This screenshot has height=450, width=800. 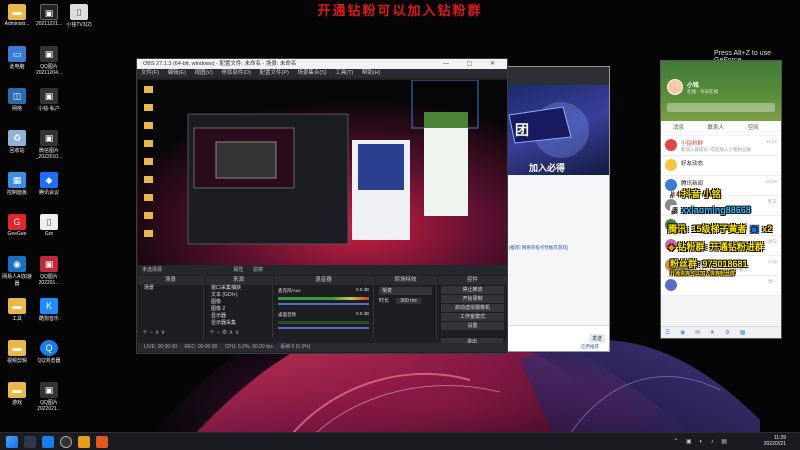 I want to click on menu-edit: 编辑(E), so click(x=177, y=73).